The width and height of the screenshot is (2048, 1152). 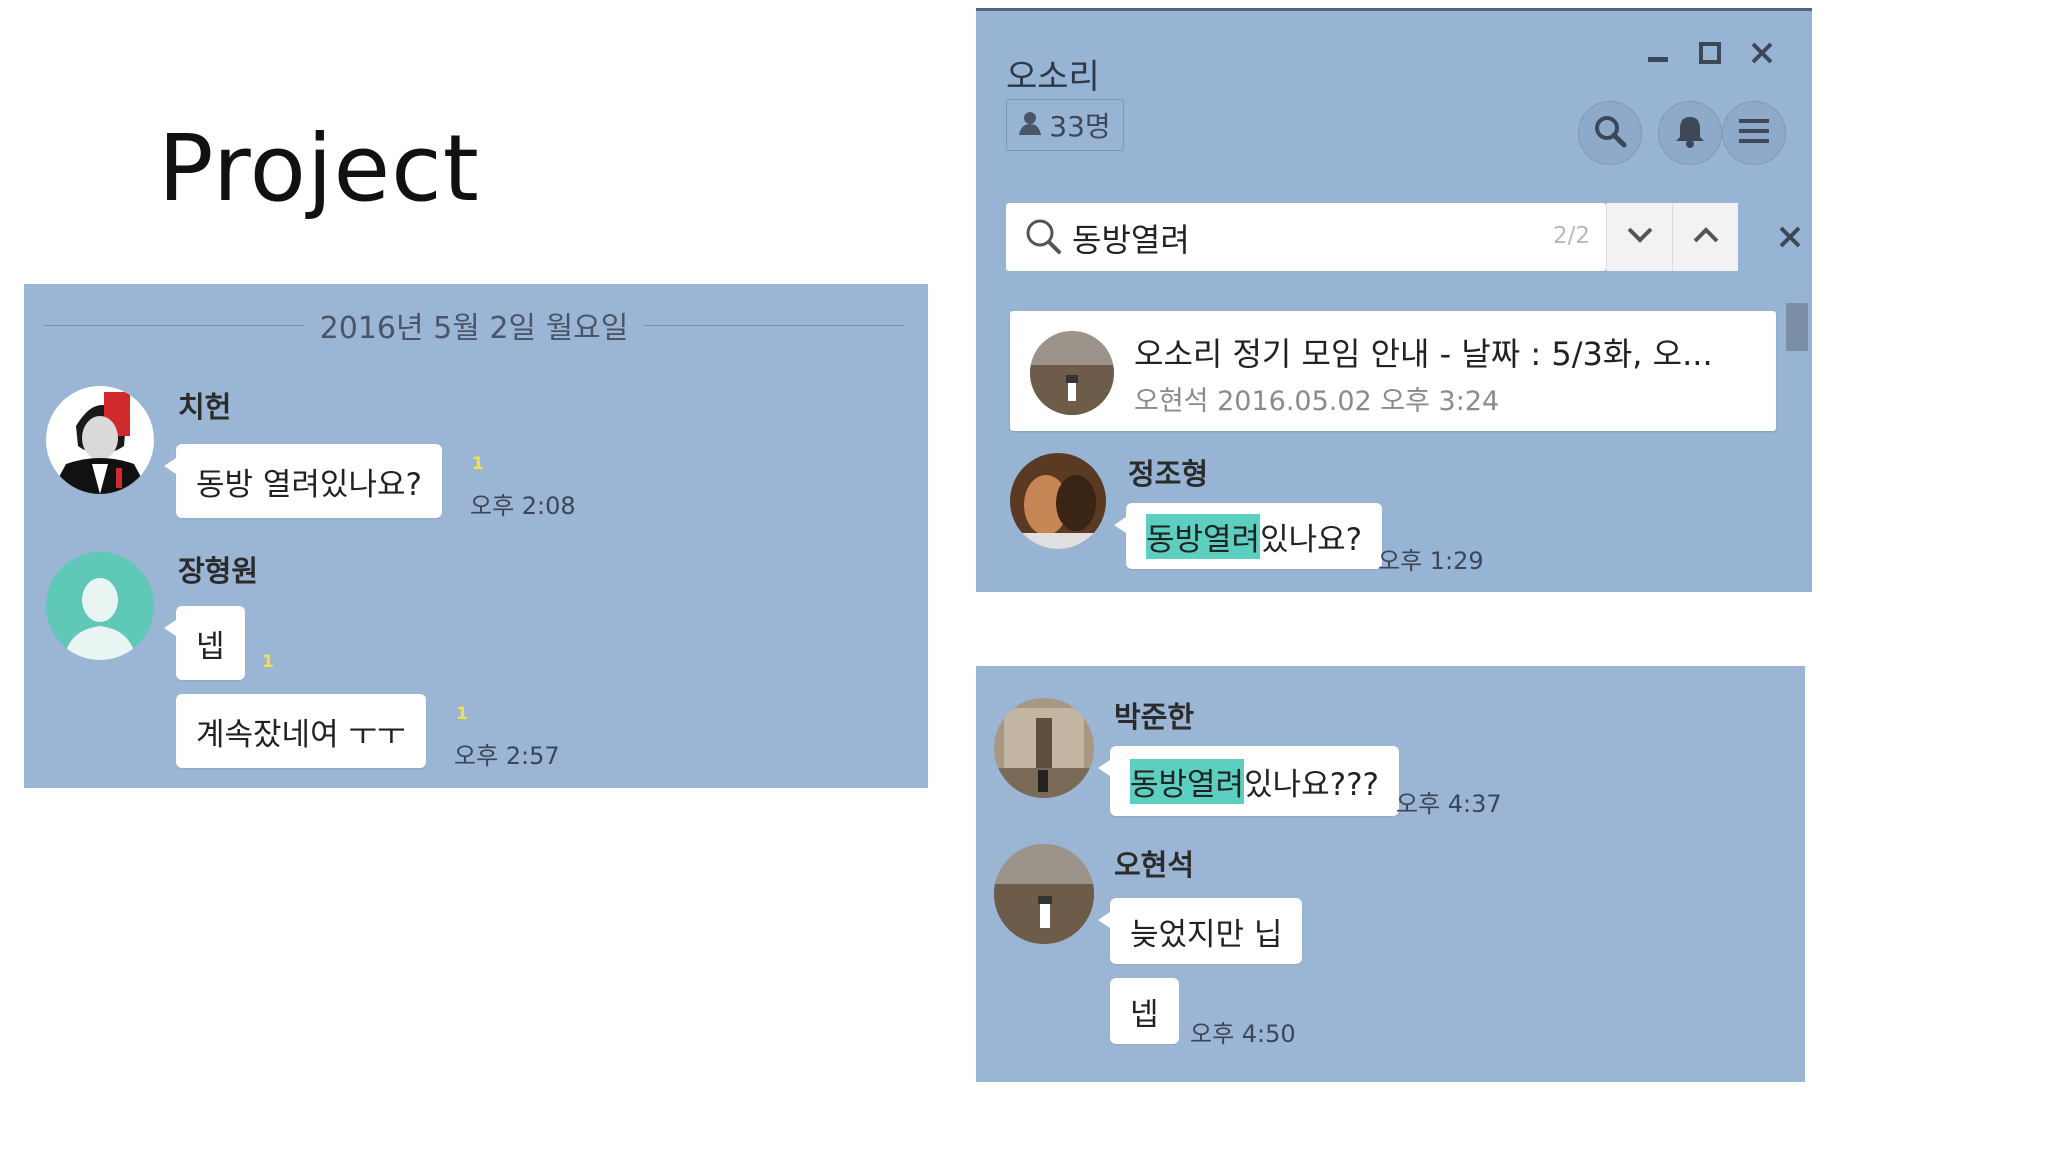 What do you see at coordinates (1306, 237) in the screenshot?
I see `message-search-input: 동방열려 2/2` at bounding box center [1306, 237].